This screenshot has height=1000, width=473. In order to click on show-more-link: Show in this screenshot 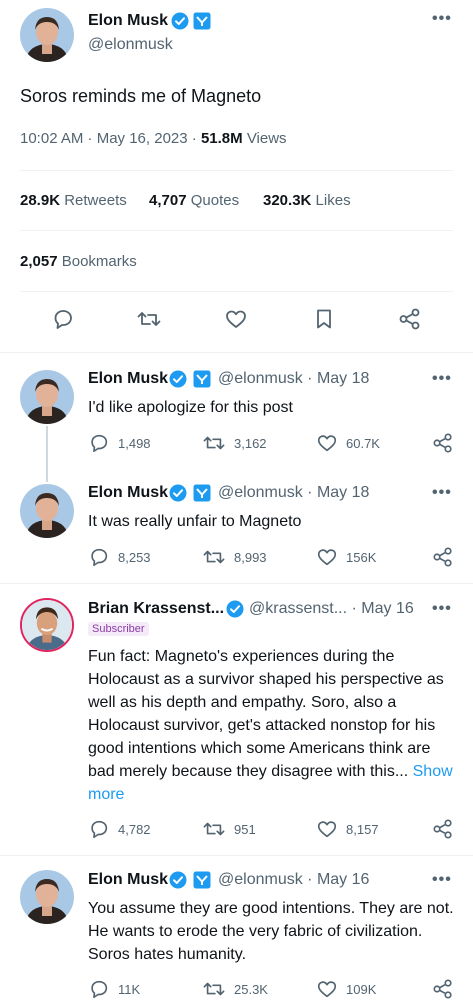, I will do `click(433, 771)`.